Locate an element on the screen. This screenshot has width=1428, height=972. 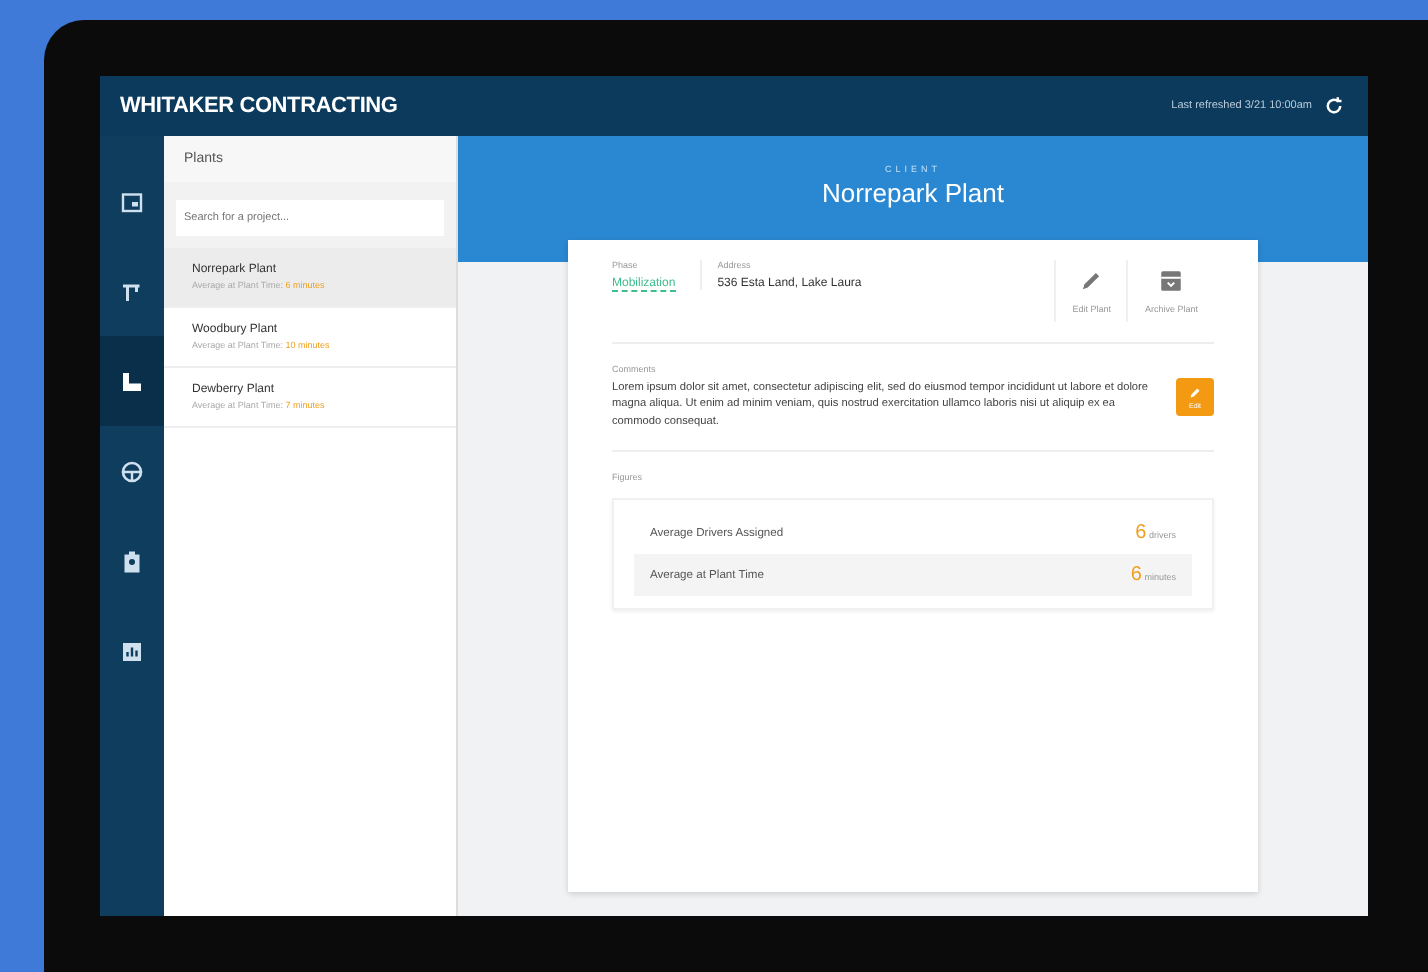
chart-icon is located at coordinates (132, 651).